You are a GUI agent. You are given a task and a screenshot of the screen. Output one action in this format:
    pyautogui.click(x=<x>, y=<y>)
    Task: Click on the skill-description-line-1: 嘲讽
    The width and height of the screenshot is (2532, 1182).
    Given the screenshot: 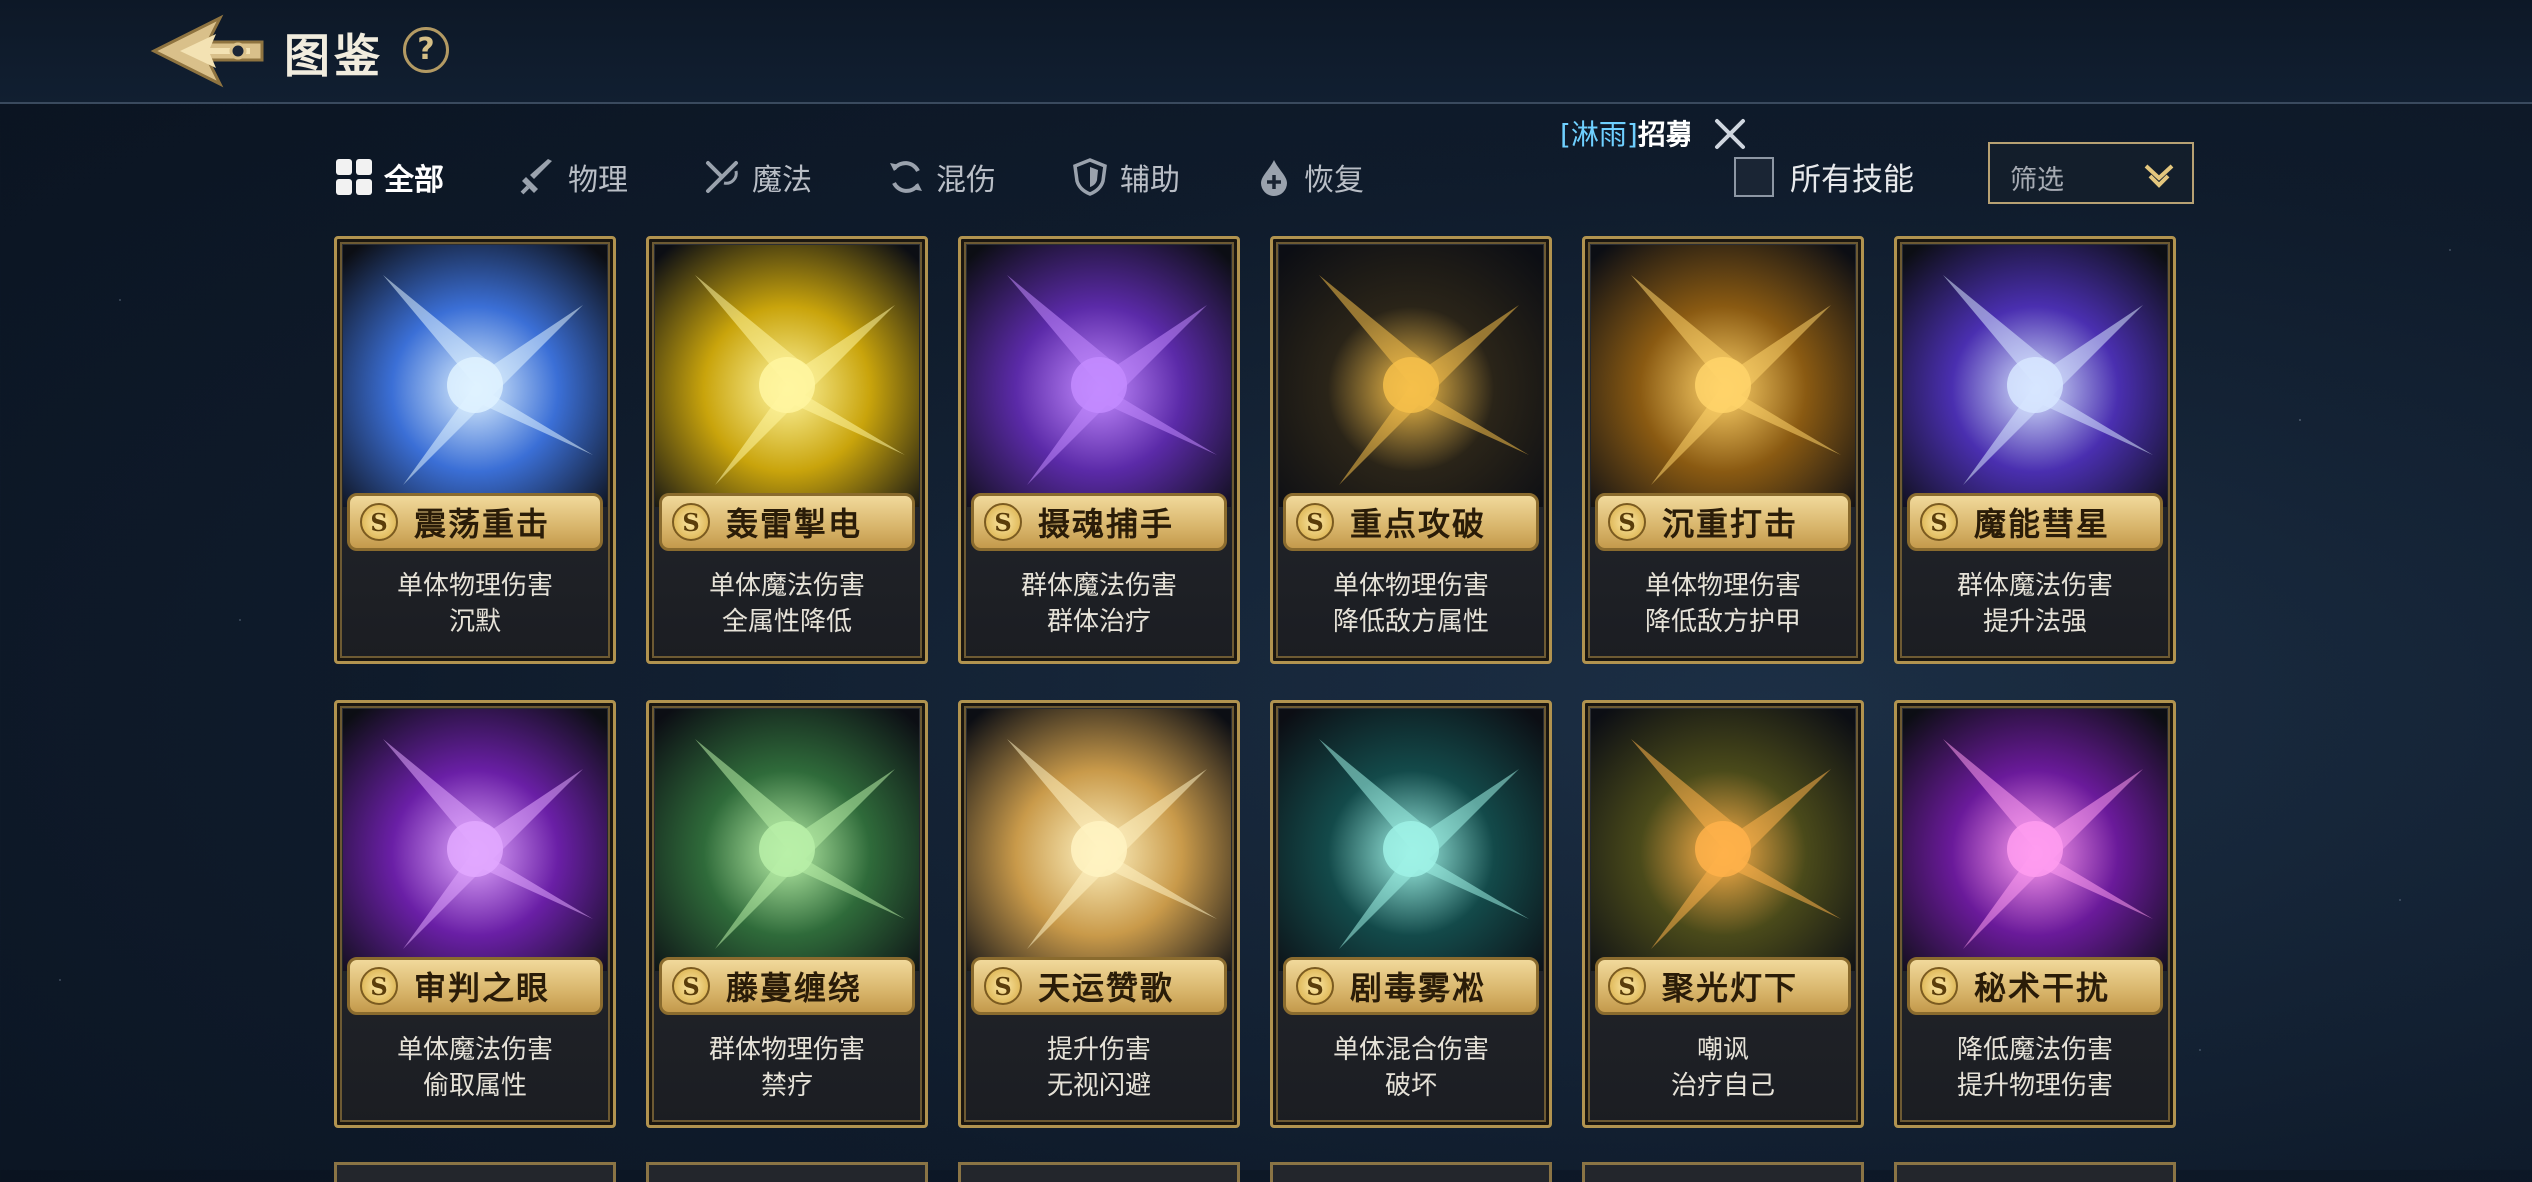 What is the action you would take?
    pyautogui.click(x=1722, y=1050)
    